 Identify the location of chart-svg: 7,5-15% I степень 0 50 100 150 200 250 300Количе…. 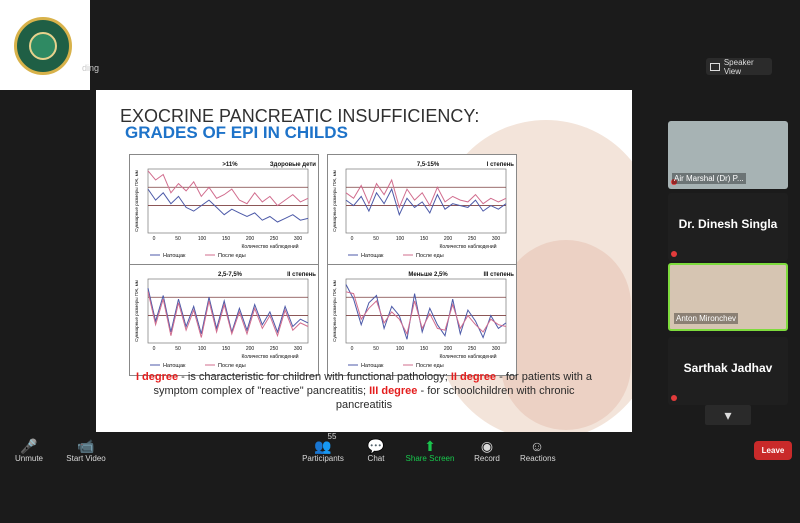
(423, 210).